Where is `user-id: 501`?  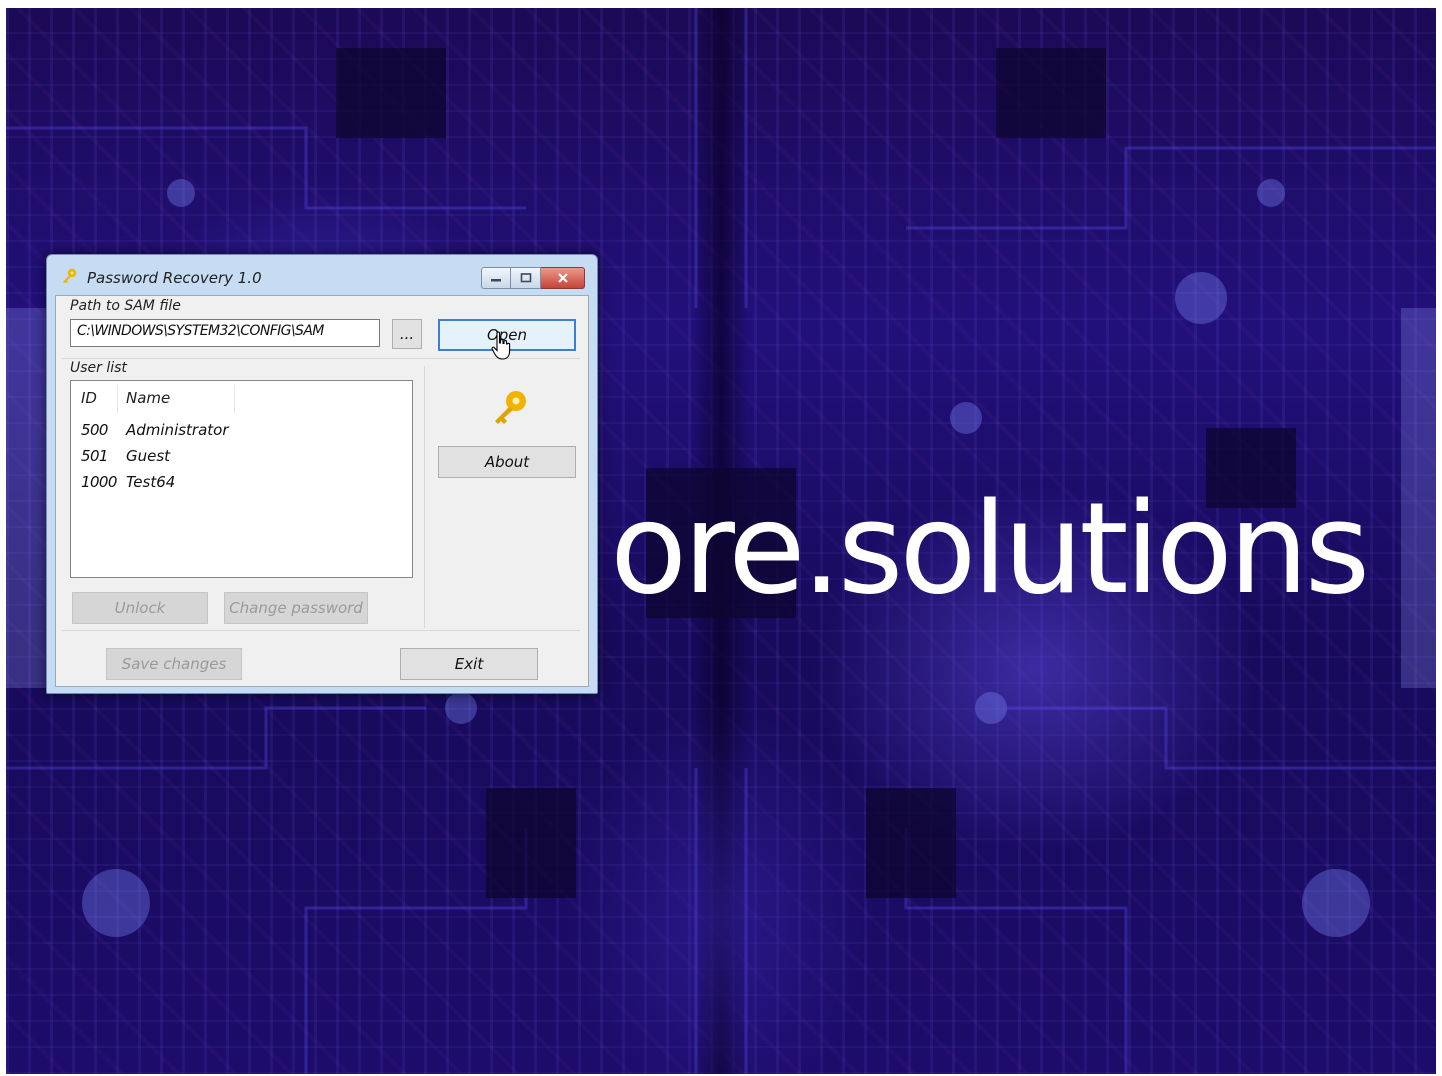 user-id: 501 is located at coordinates (94, 456).